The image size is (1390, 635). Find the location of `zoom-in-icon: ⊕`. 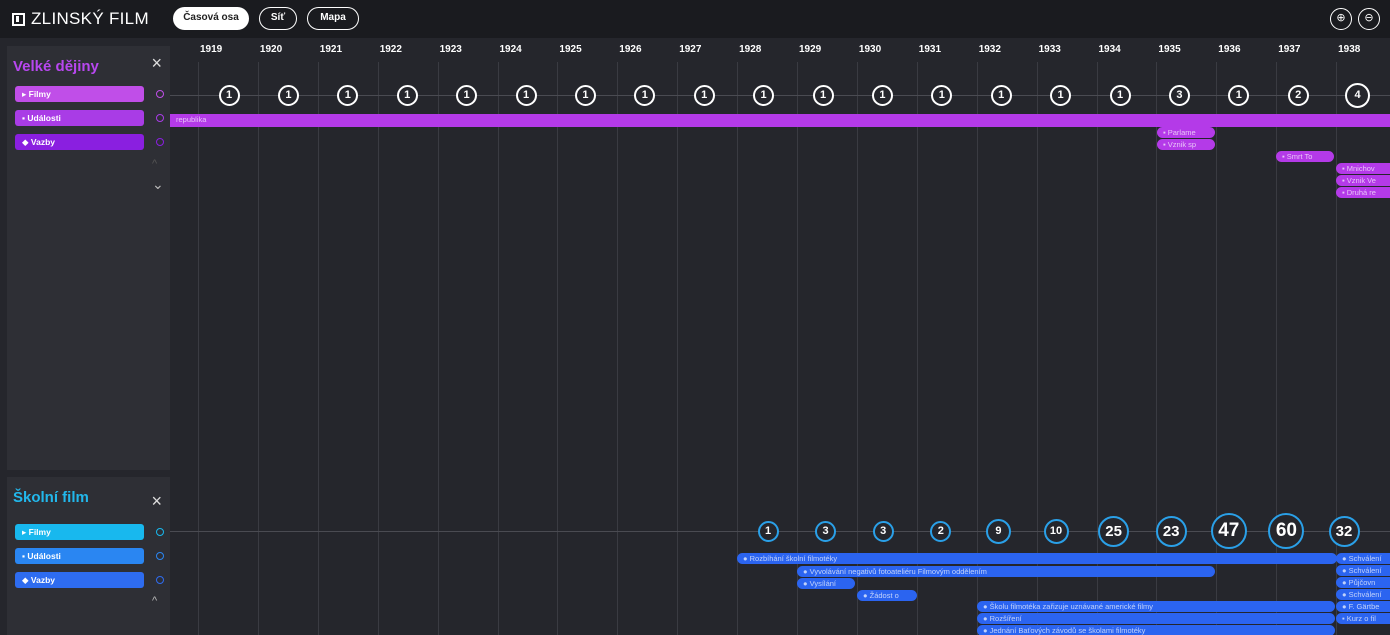

zoom-in-icon: ⊕ is located at coordinates (1341, 19).